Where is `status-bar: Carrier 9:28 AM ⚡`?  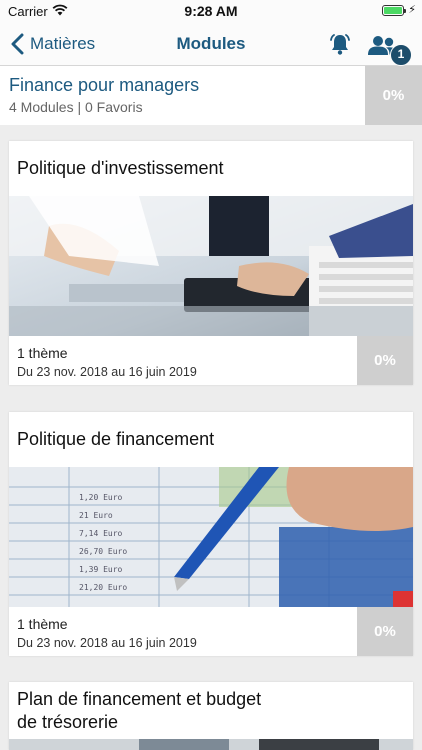
status-bar: Carrier 9:28 AM ⚡ is located at coordinates (211, 11).